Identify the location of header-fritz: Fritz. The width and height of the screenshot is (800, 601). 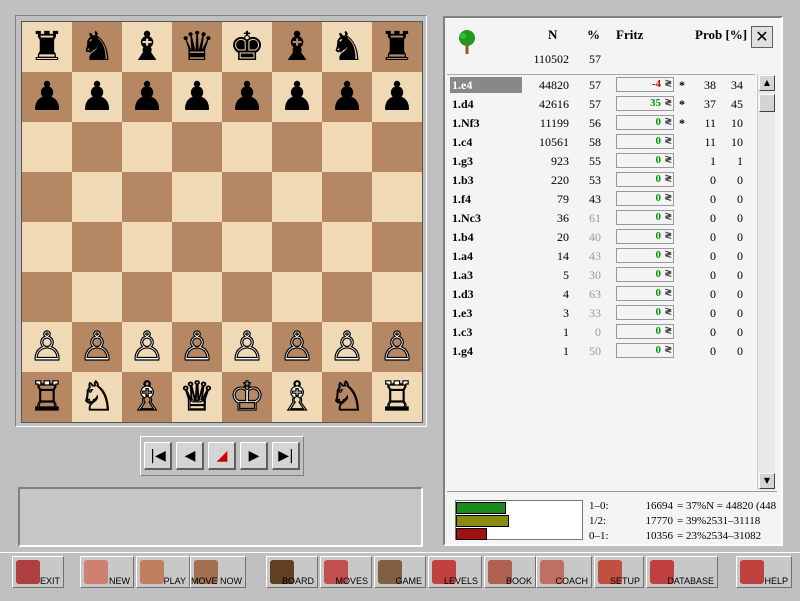
(629, 35).